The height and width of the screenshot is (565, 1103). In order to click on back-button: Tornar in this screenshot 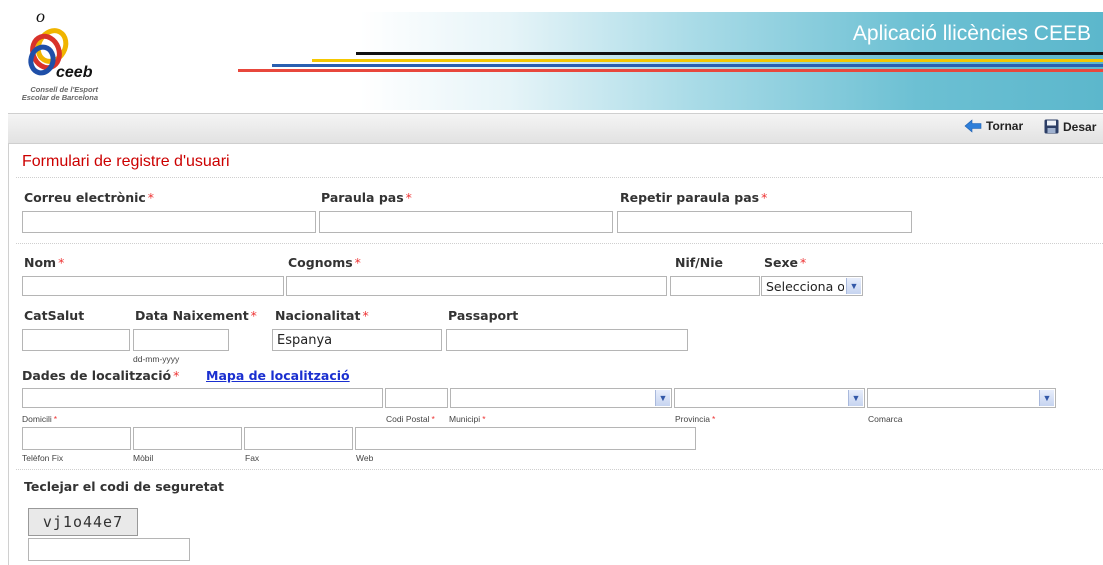, I will do `click(993, 126)`.